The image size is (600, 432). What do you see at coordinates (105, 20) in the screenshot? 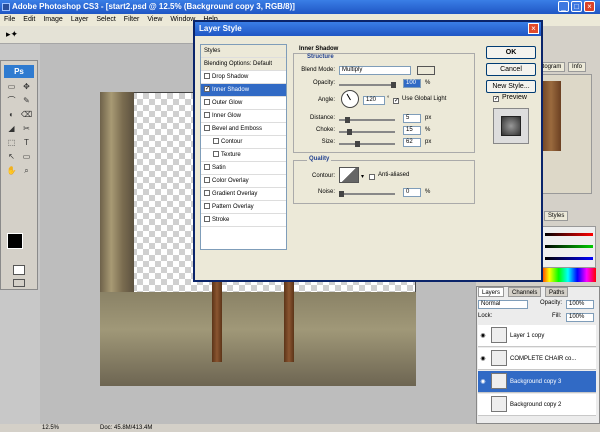
I see `menu-select: Select` at bounding box center [105, 20].